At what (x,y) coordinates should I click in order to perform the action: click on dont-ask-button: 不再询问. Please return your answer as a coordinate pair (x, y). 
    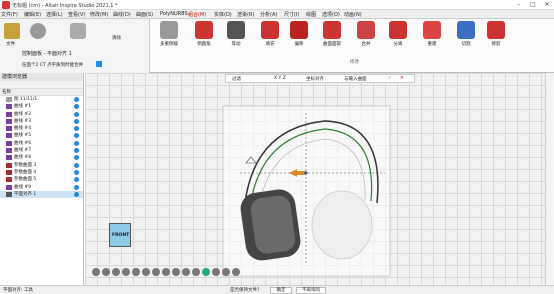
    Looking at the image, I should click on (311, 290).